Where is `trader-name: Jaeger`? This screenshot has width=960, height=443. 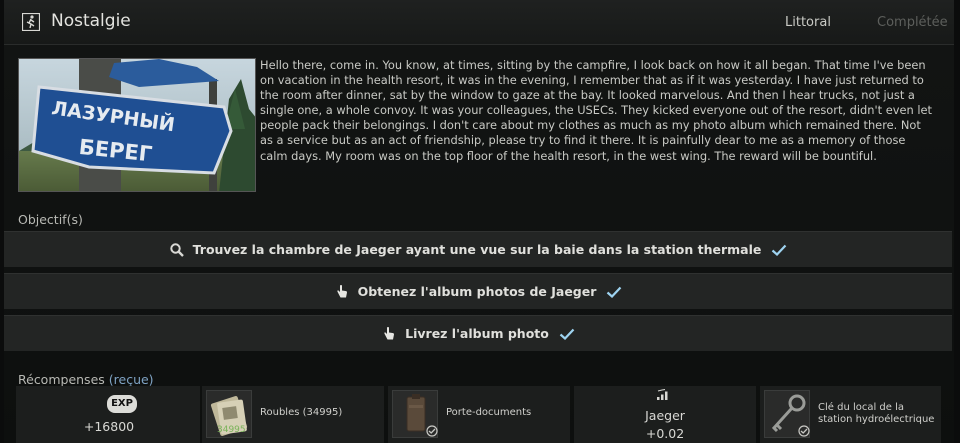 trader-name: Jaeger is located at coordinates (665, 415).